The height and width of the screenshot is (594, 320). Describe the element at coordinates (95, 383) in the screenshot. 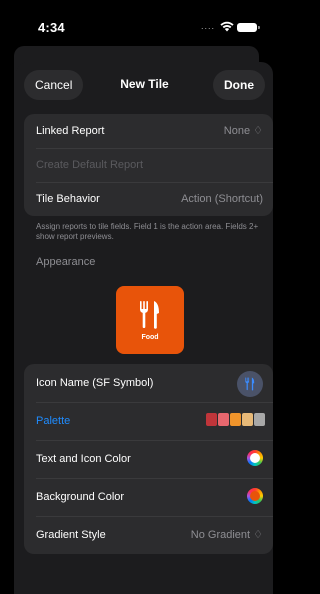

I see `icon-name-label: Icon Name (SF Symbol)` at that location.